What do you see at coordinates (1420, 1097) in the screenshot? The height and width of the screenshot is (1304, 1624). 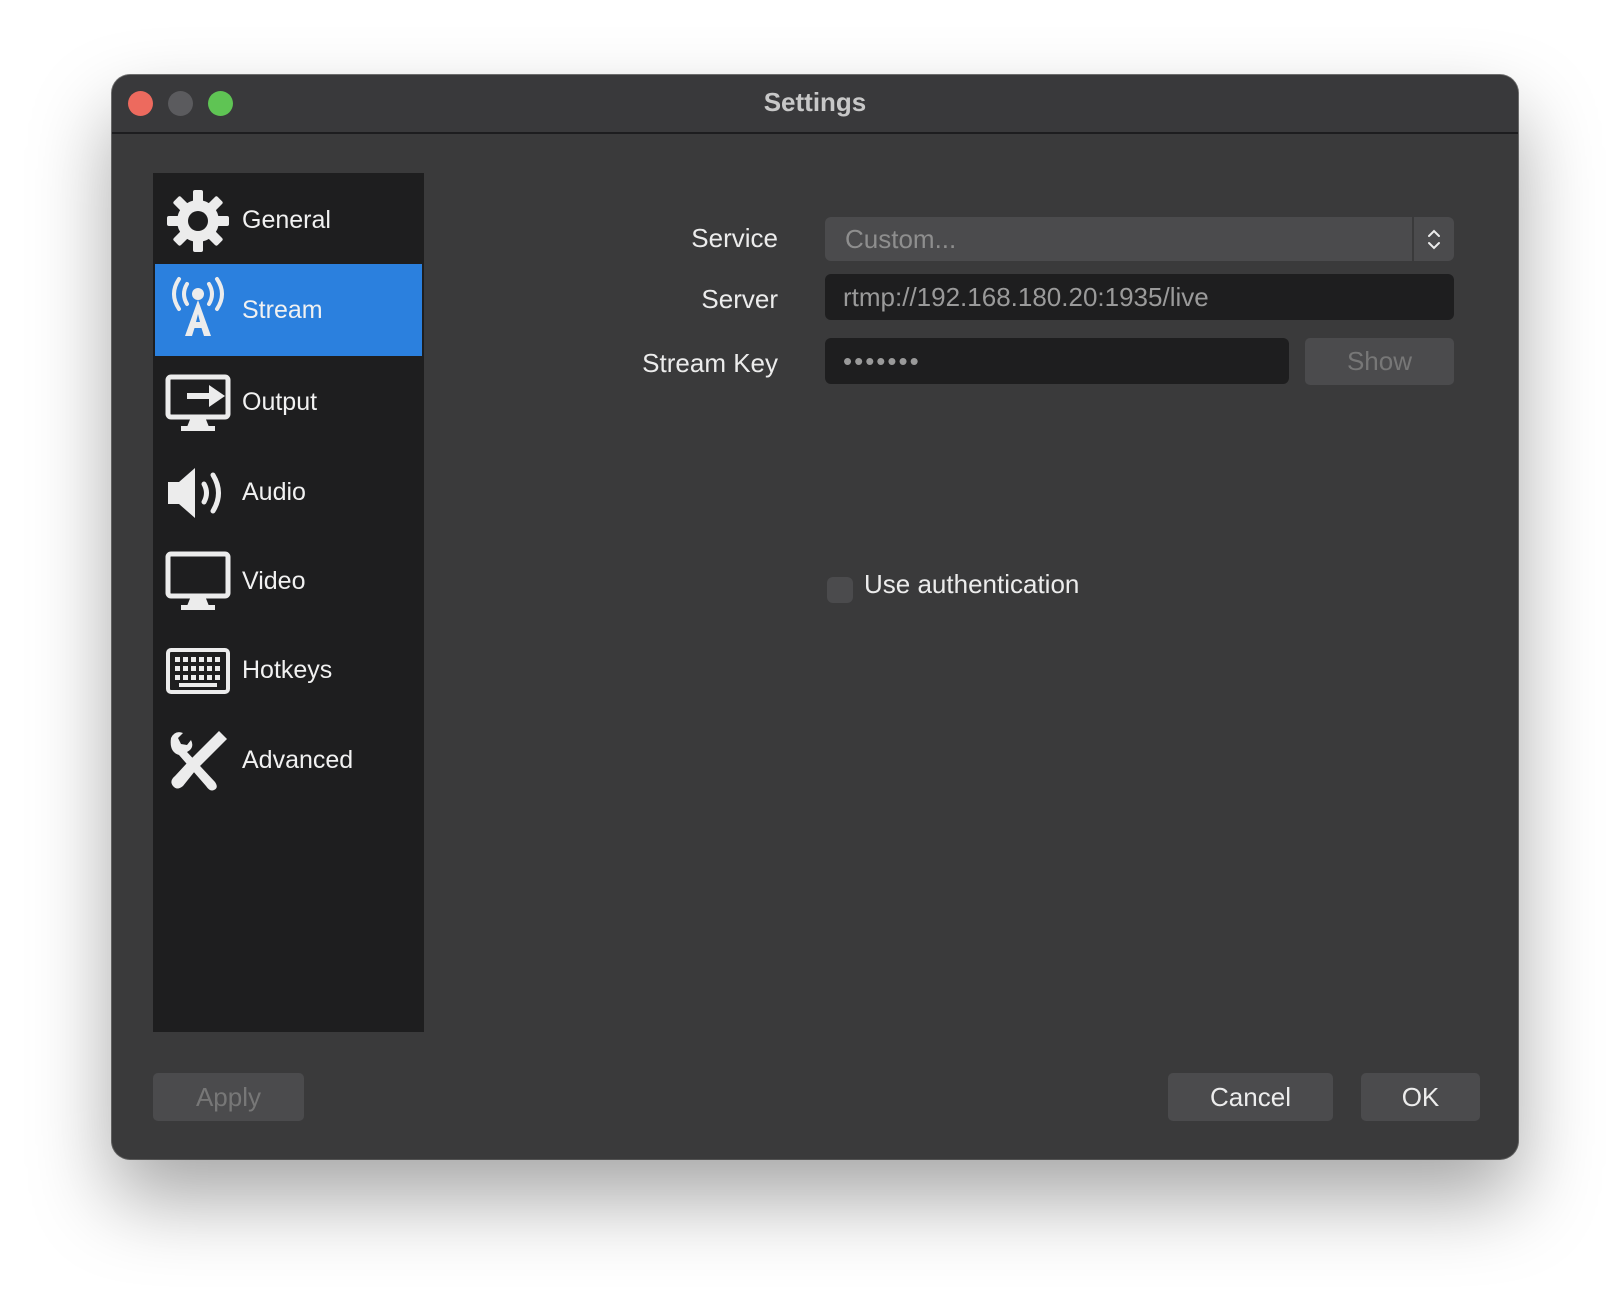 I see `ok-button: OK` at bounding box center [1420, 1097].